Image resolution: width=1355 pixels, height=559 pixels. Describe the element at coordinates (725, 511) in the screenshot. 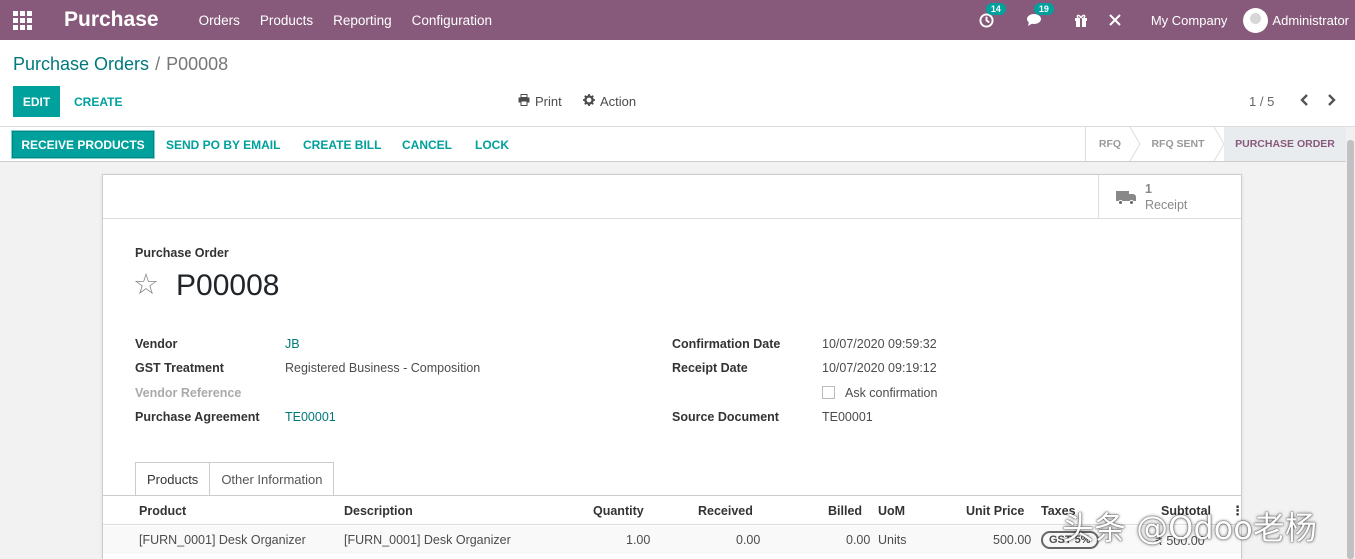

I see `column-received: Received` at that location.